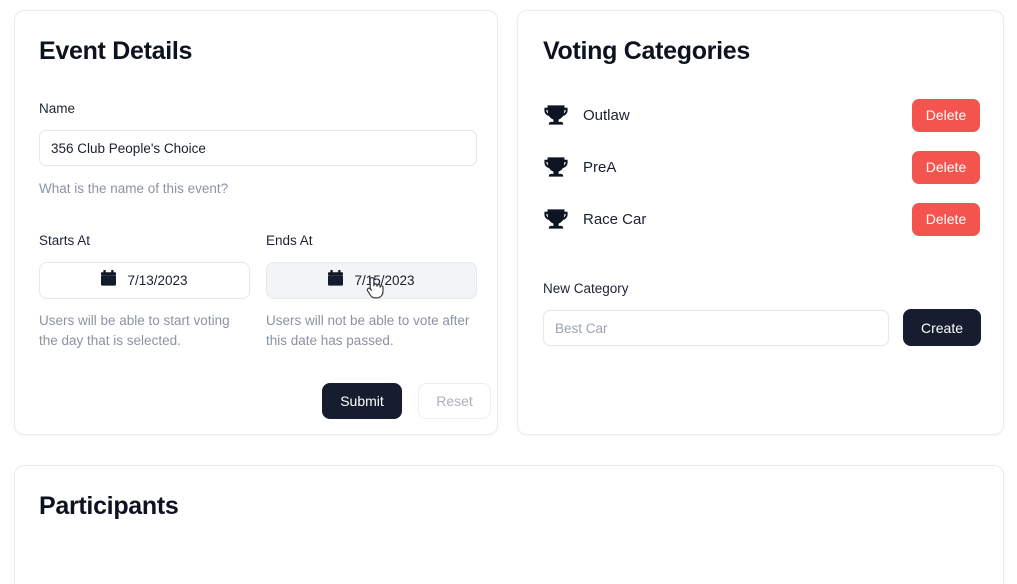 This screenshot has height=584, width=1017. I want to click on category-row: PreA Delete, so click(761, 167).